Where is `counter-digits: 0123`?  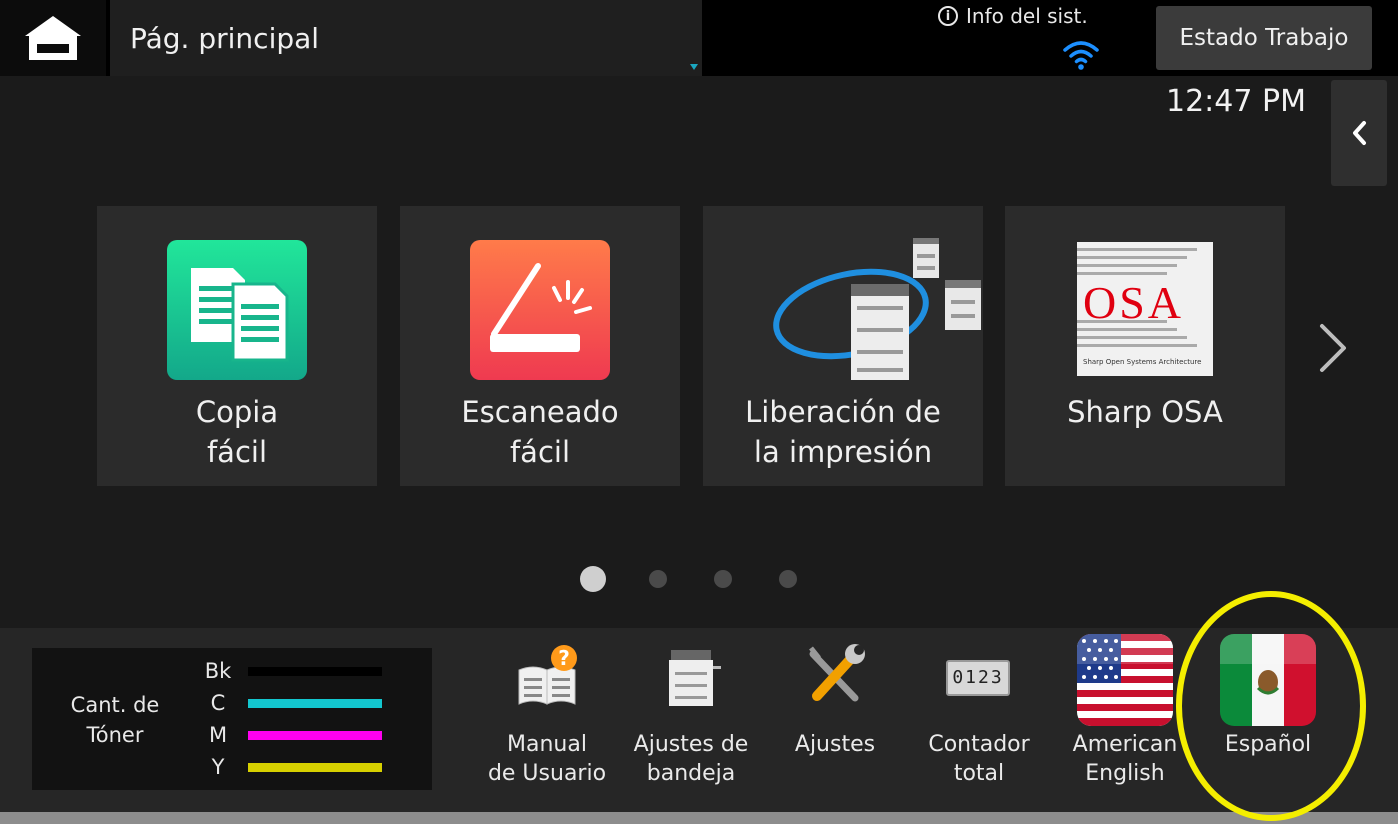
counter-digits: 0123 is located at coordinates (978, 677).